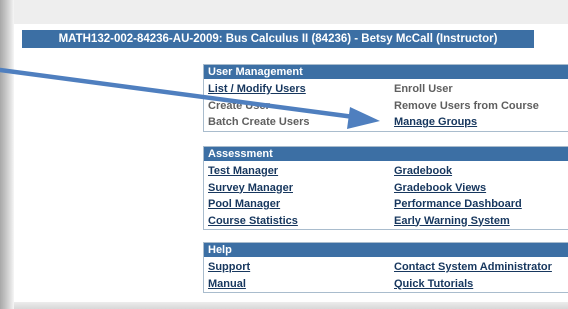  I want to click on list-modify-users-link: List / Modify Users, so click(257, 89).